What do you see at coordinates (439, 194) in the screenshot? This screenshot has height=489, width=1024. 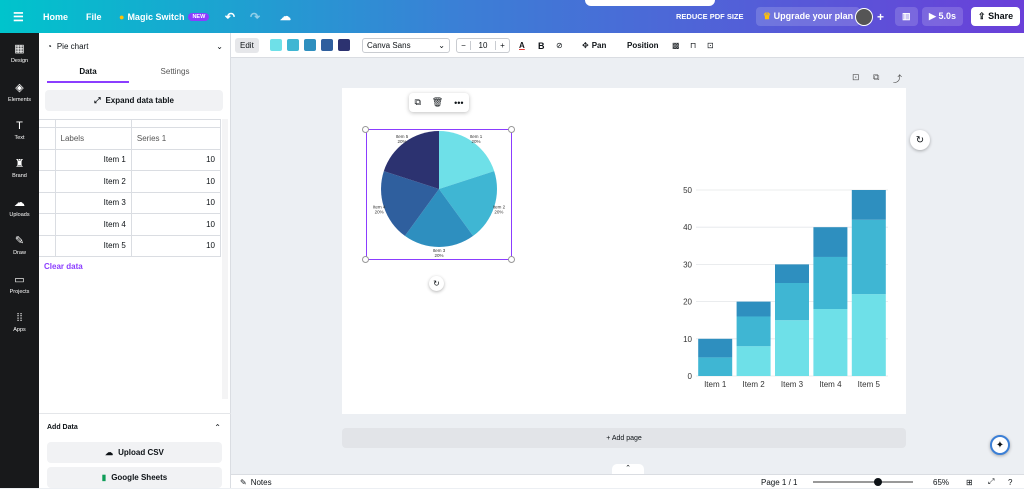 I see `selection-box` at bounding box center [439, 194].